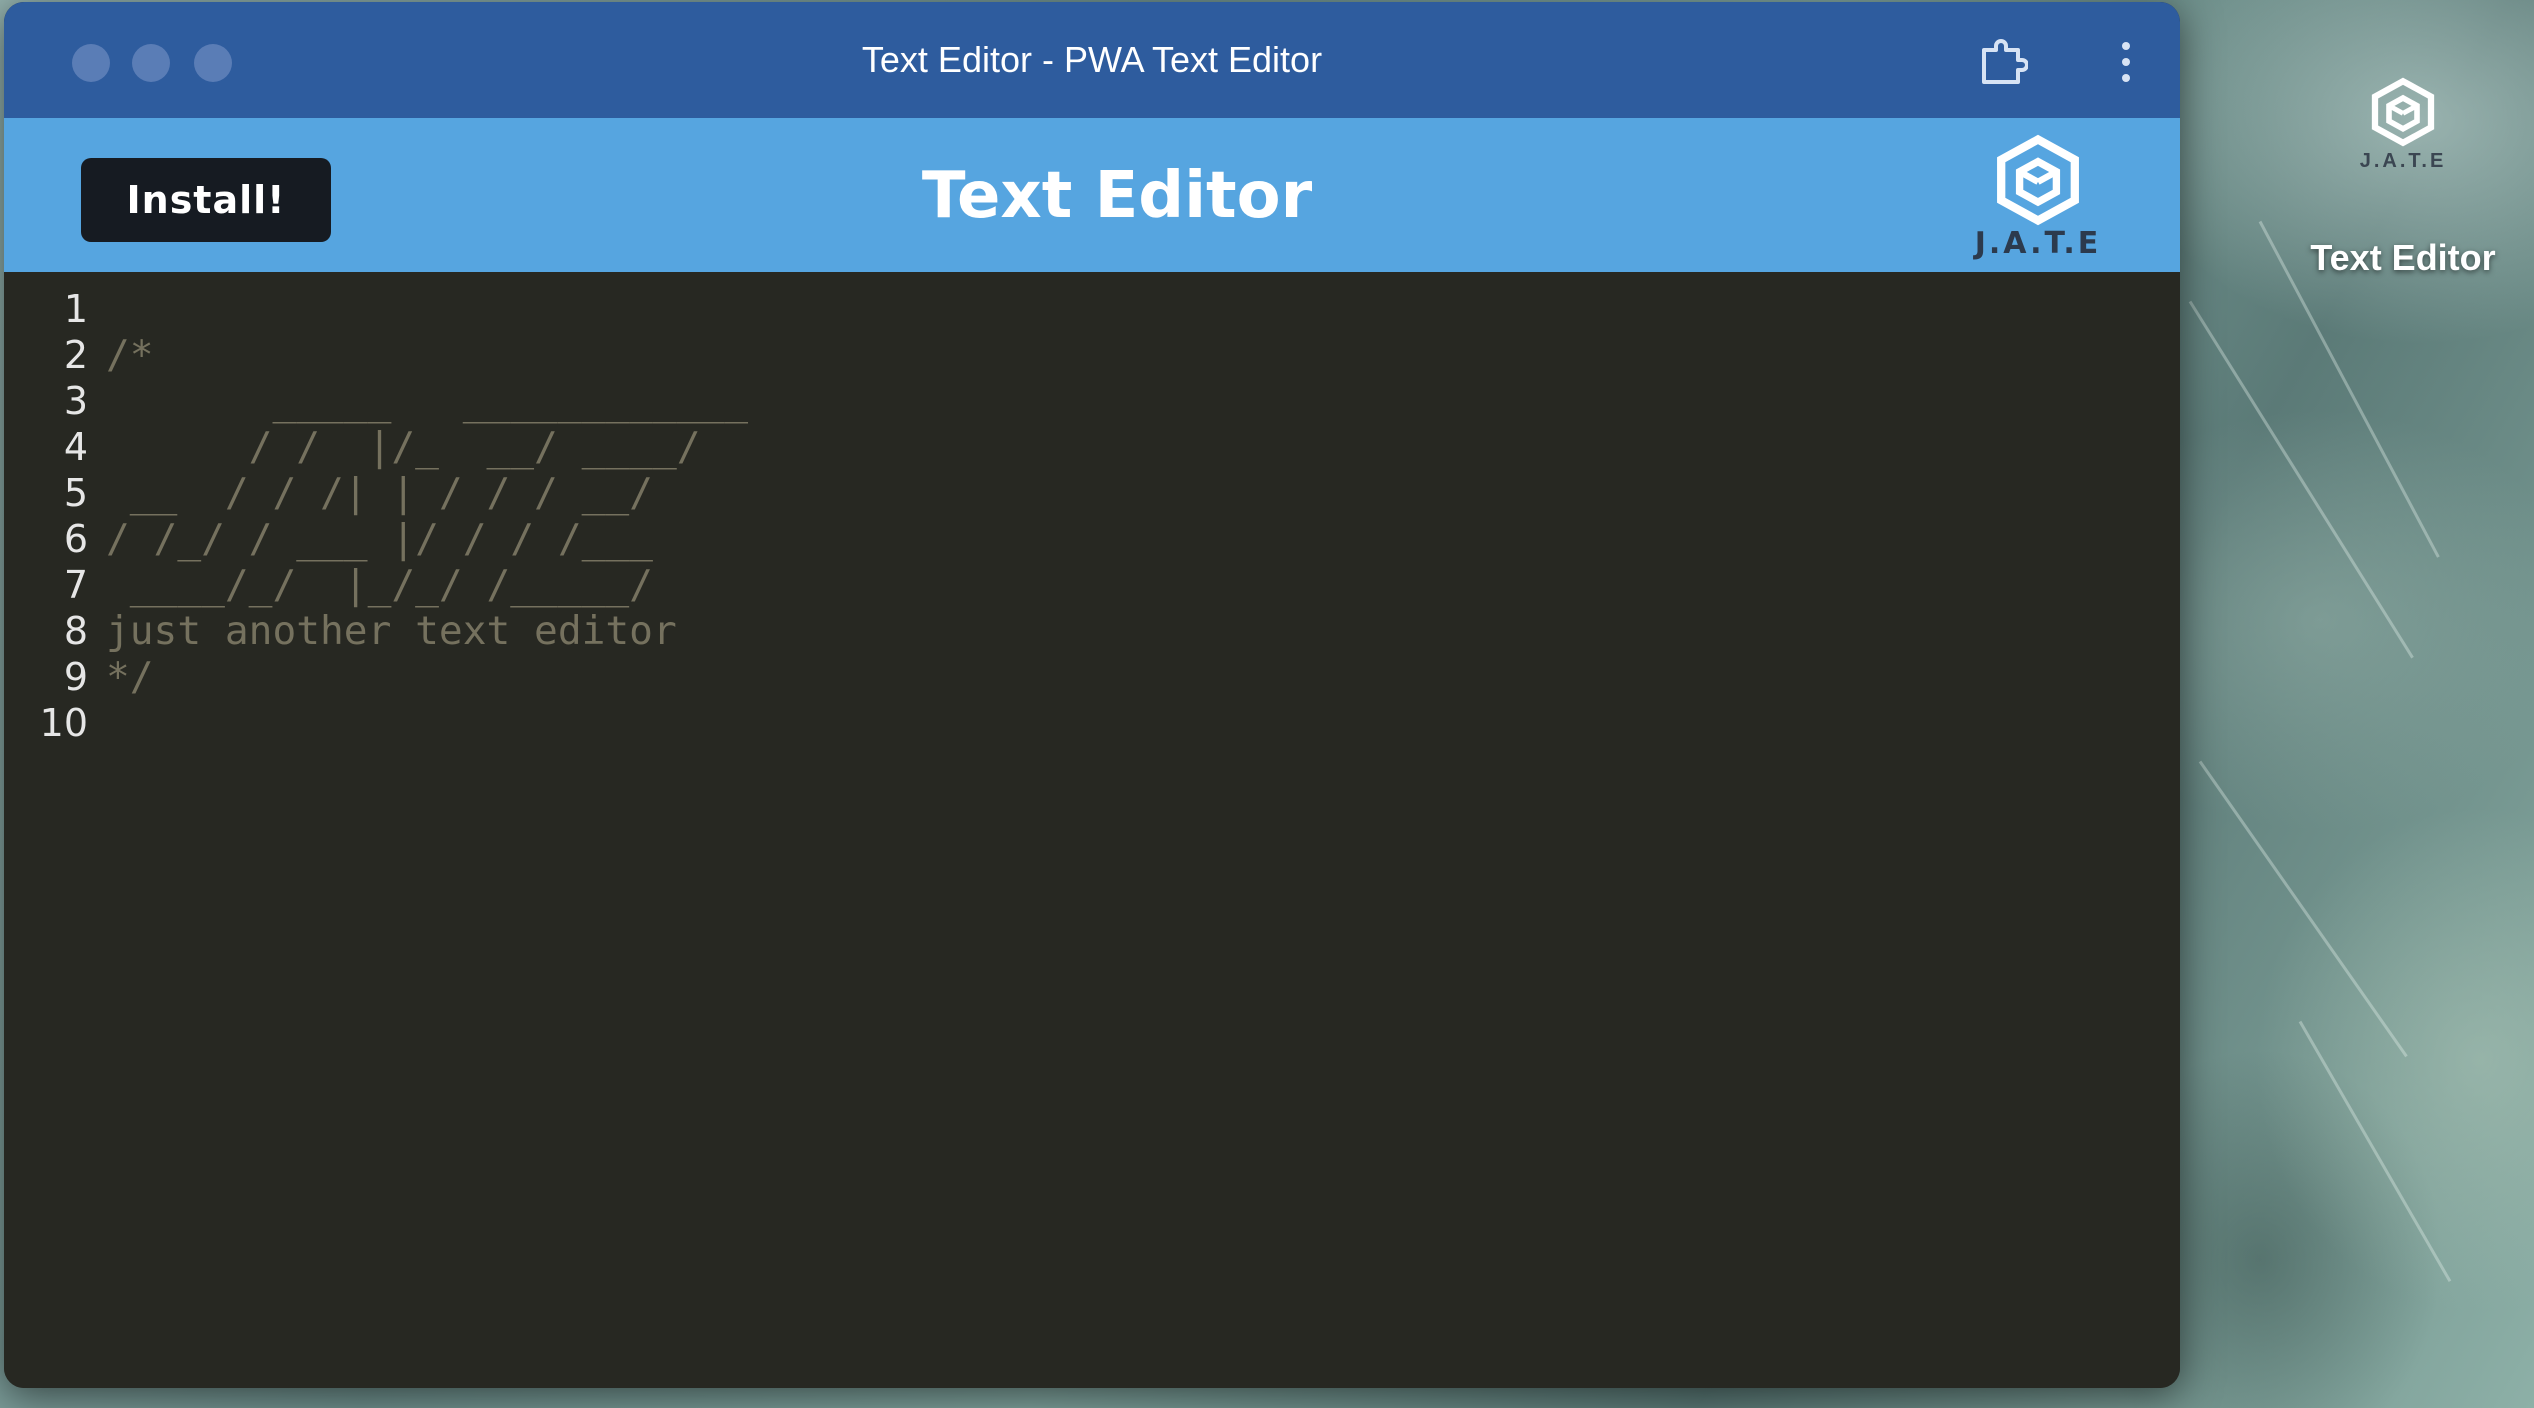 Image resolution: width=2534 pixels, height=1408 pixels. I want to click on code-line: _____ ____________, so click(1143, 401).